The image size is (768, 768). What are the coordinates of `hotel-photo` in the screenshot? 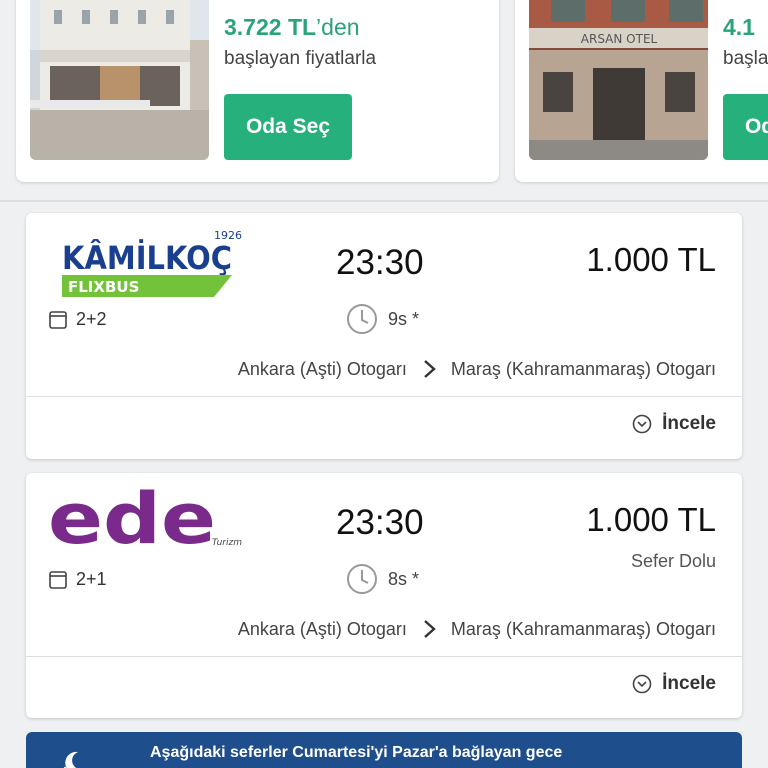 It's located at (119, 80).